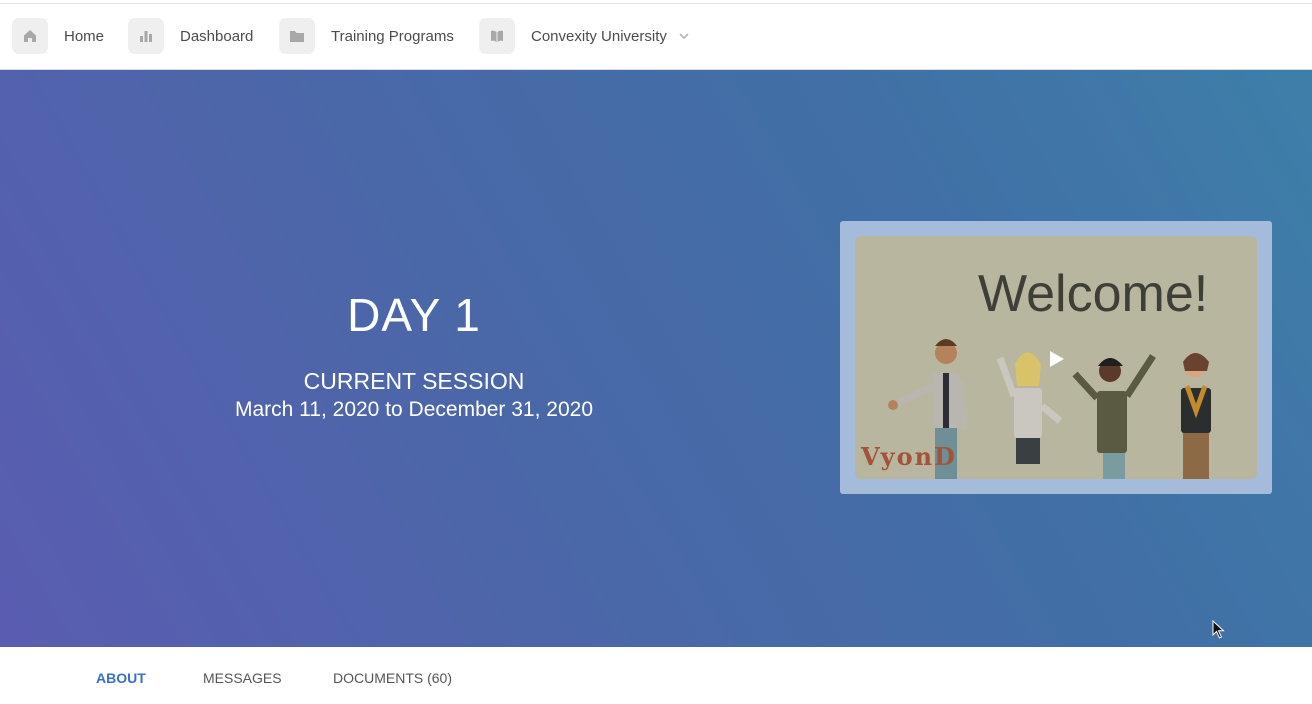 This screenshot has width=1312, height=704. Describe the element at coordinates (30, 36) in the screenshot. I see `home-icon` at that location.